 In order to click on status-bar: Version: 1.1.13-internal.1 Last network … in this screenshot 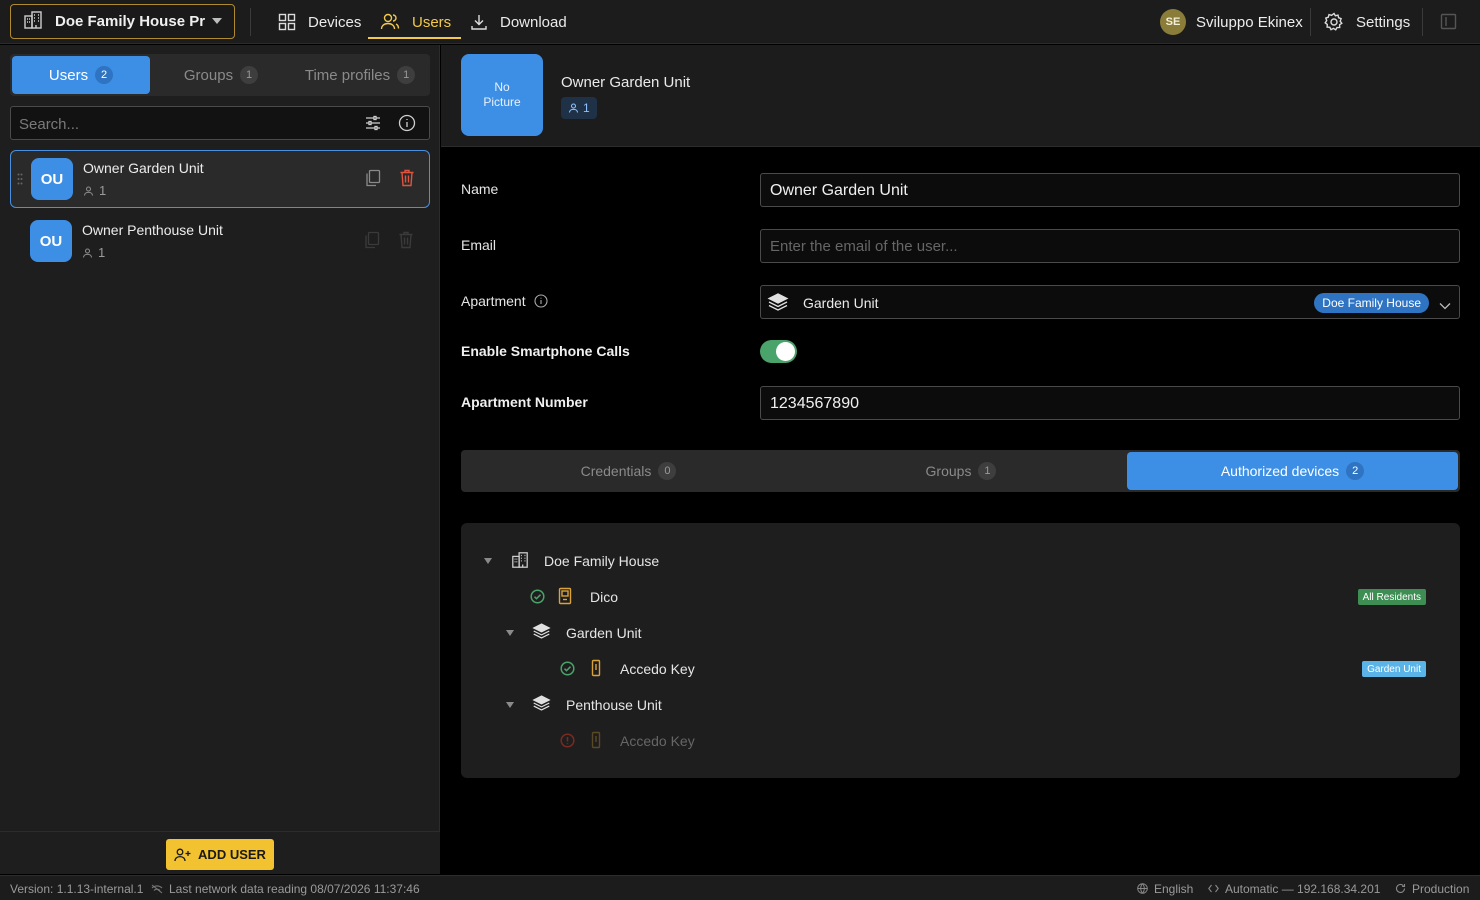, I will do `click(740, 887)`.